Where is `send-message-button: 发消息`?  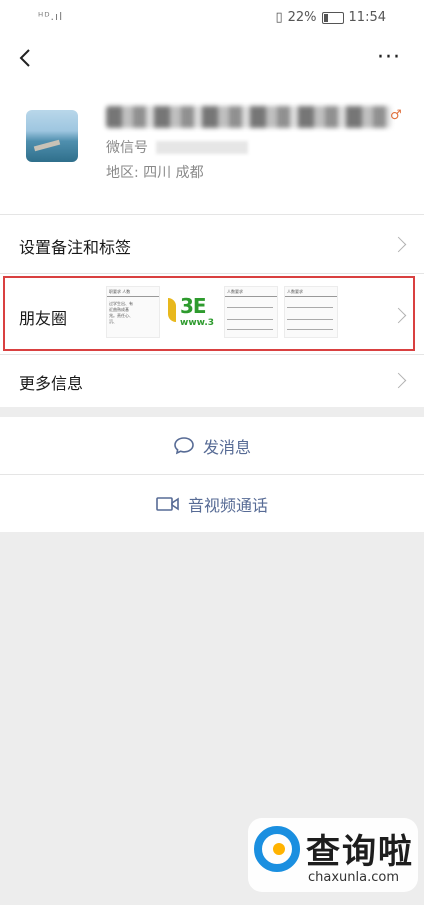 send-message-button: 发消息 is located at coordinates (212, 445).